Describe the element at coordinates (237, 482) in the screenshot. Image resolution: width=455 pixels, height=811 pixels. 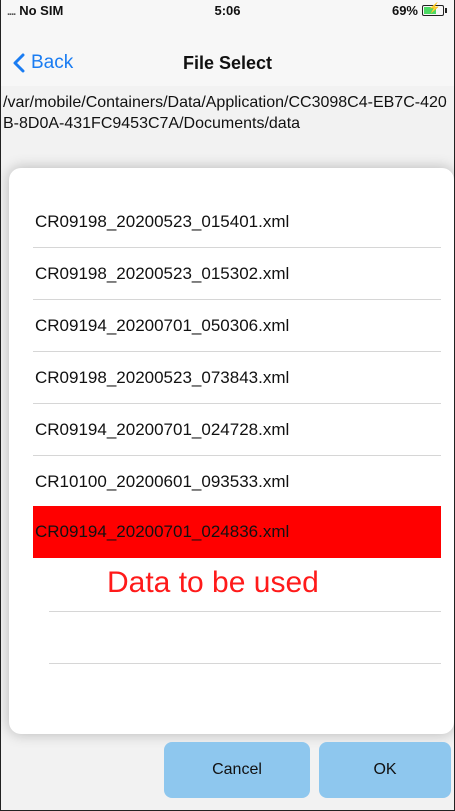
I see `file-item: CR10100_20200601_093533.xml` at that location.